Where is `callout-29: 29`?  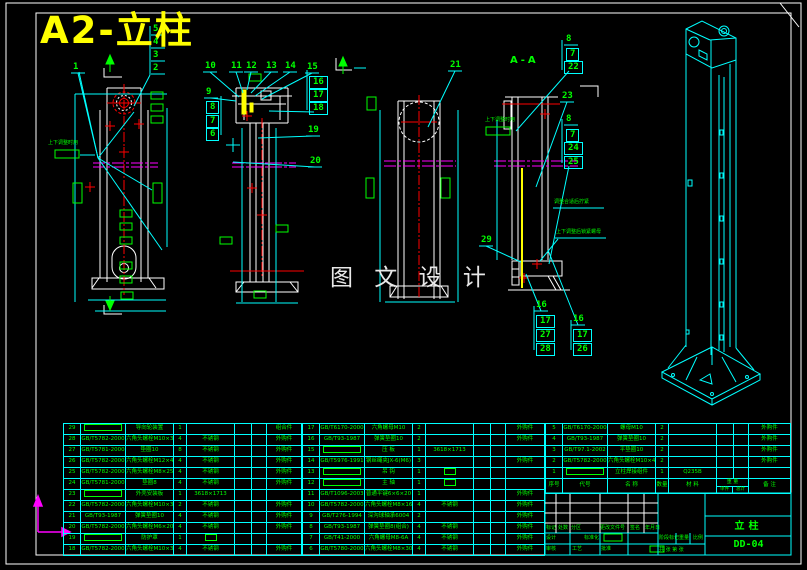 callout-29: 29 is located at coordinates (486, 240).